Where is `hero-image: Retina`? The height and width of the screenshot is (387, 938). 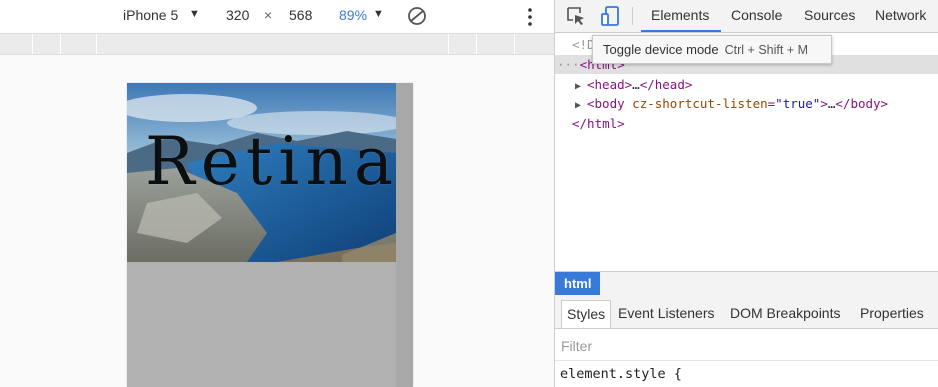 hero-image: Retina is located at coordinates (261, 172).